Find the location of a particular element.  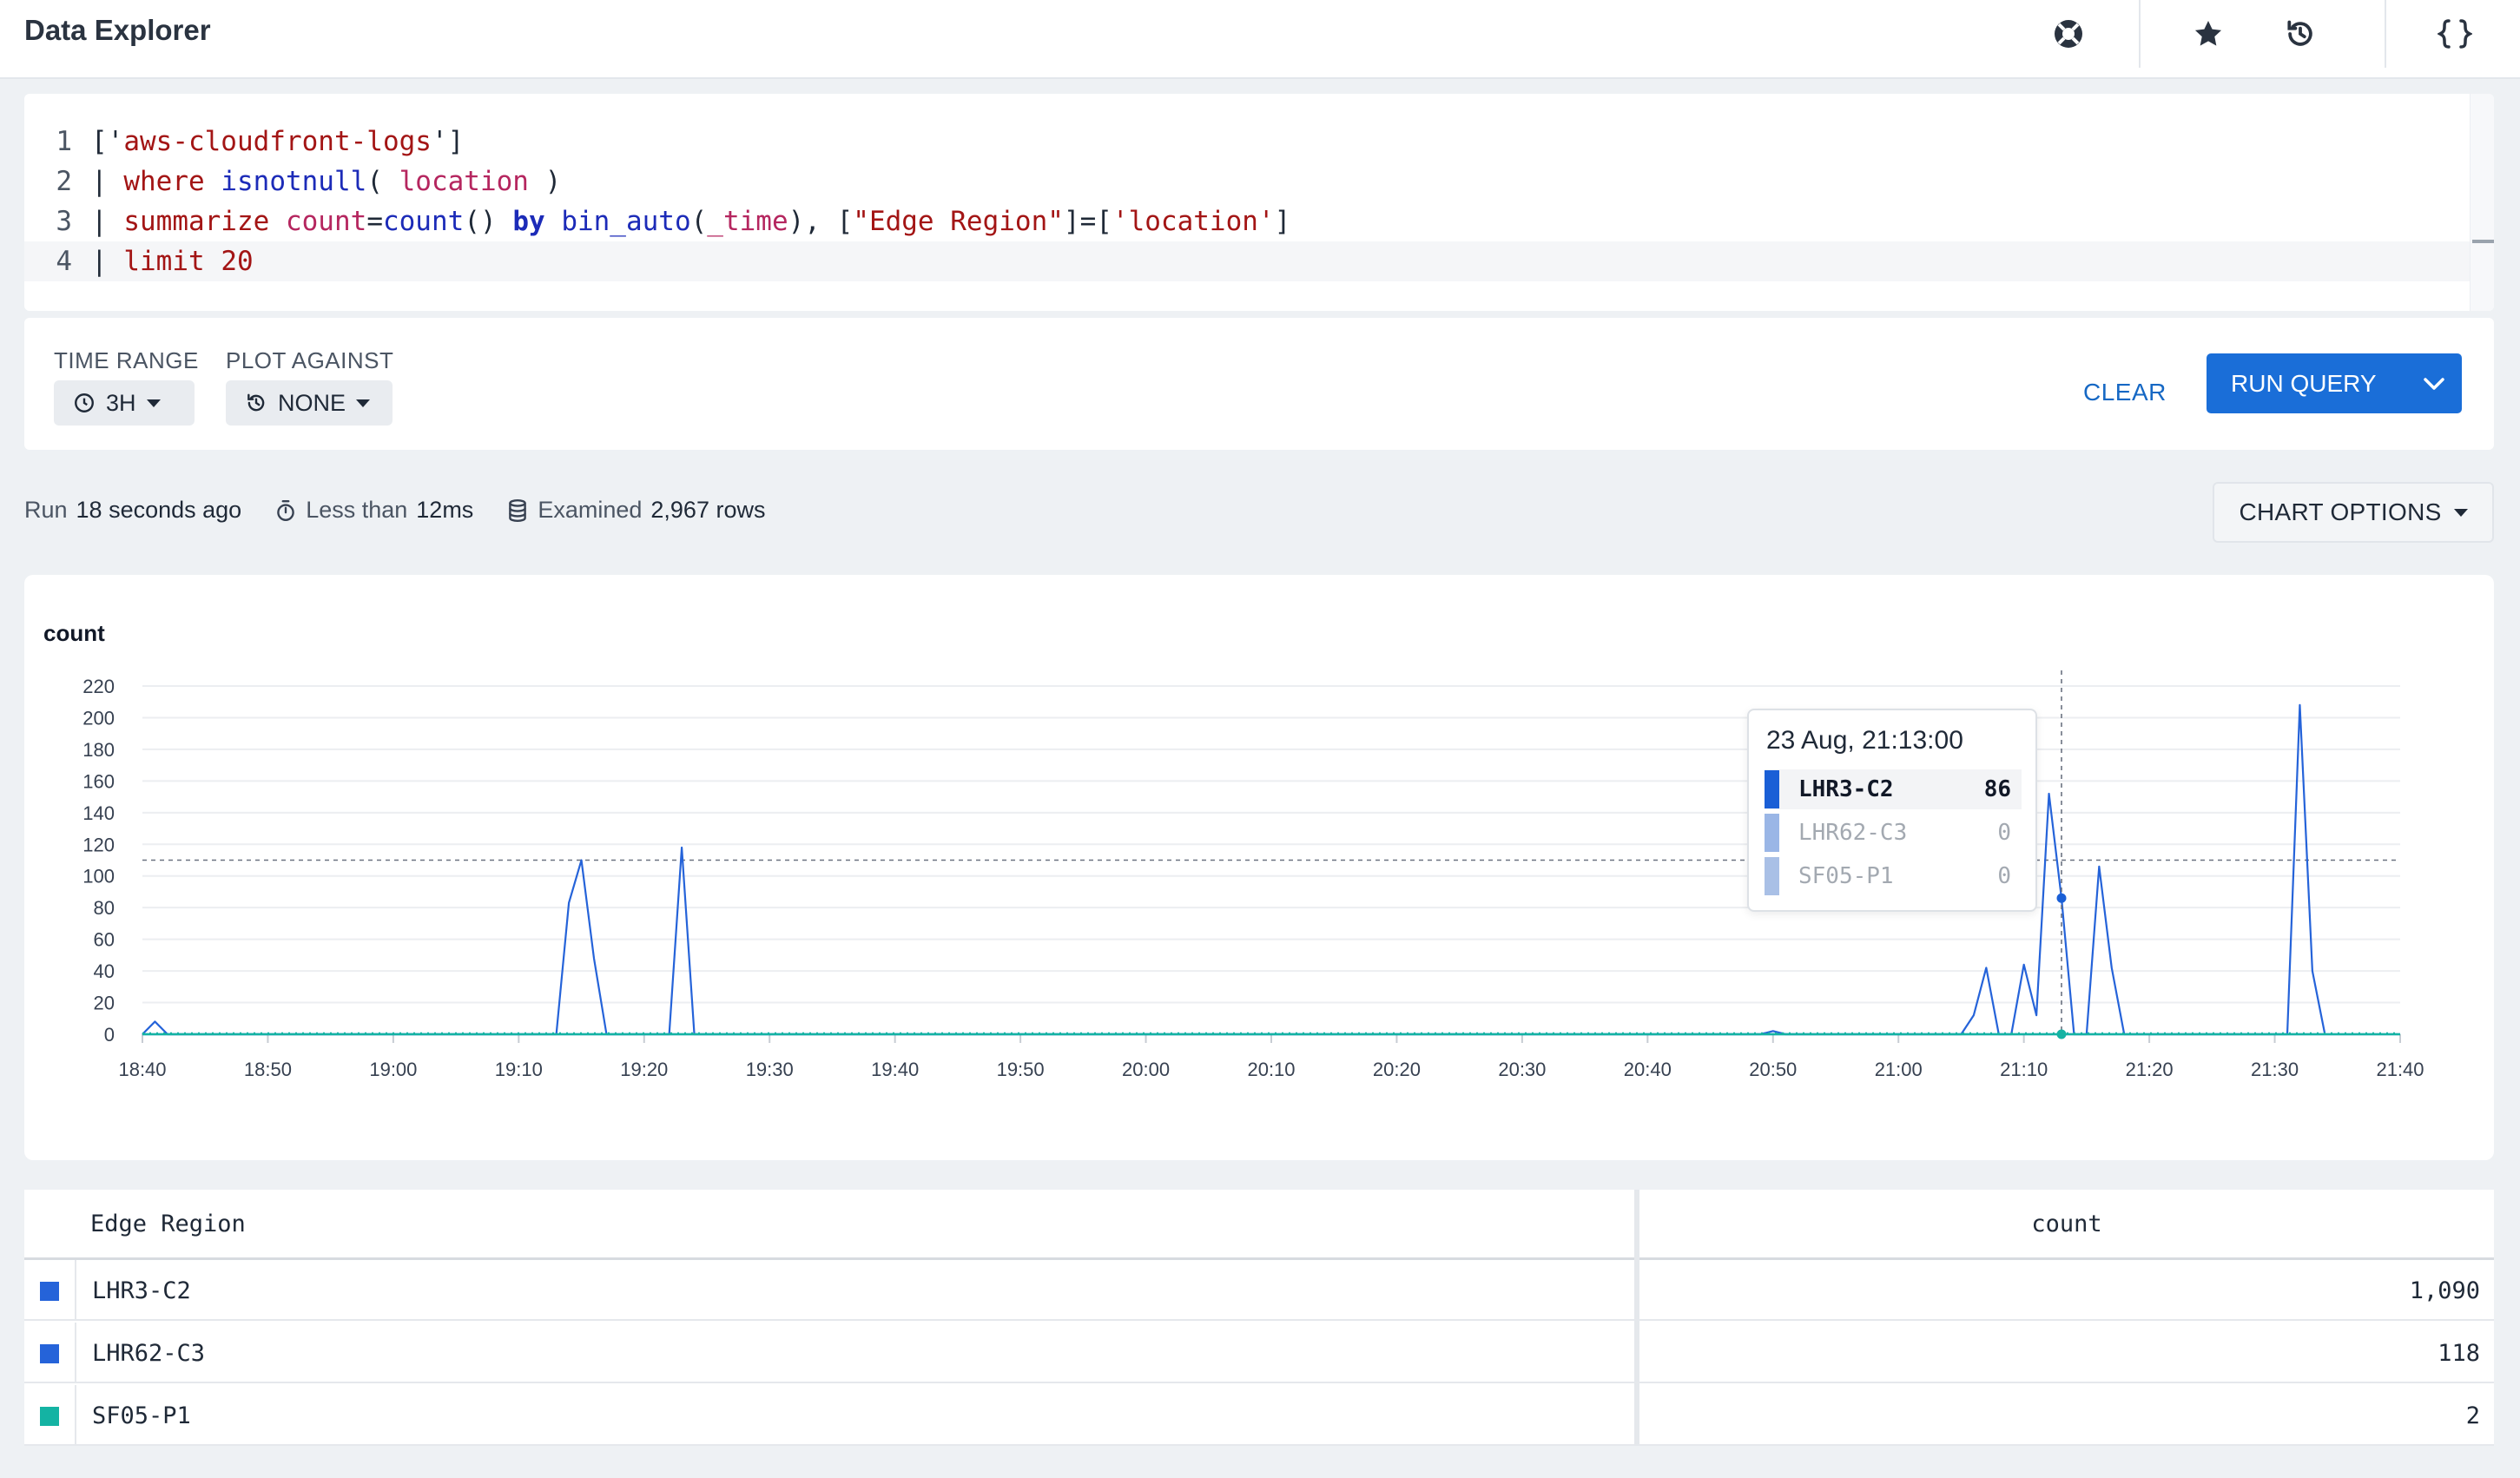

code-token: limit is located at coordinates (164, 261).